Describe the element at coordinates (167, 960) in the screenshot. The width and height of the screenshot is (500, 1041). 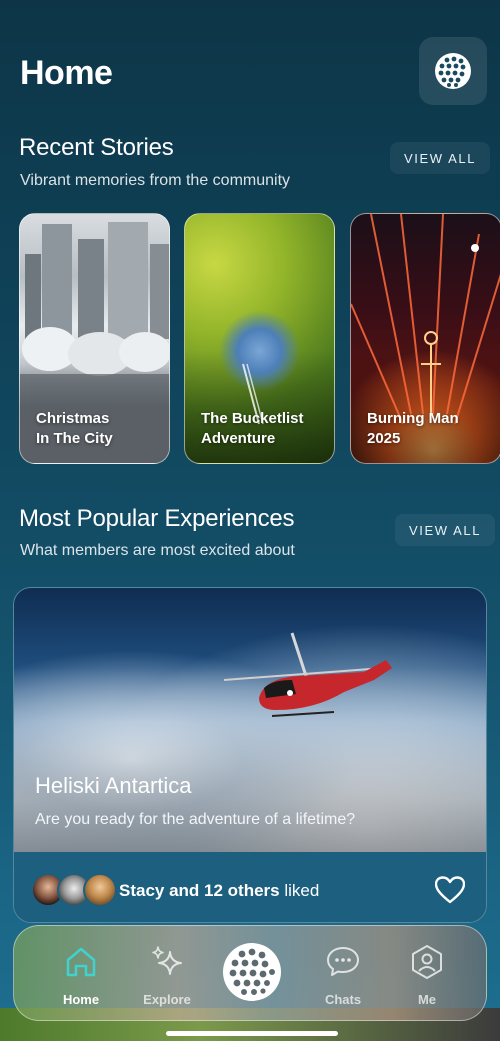
I see `sparkle-icon` at that location.